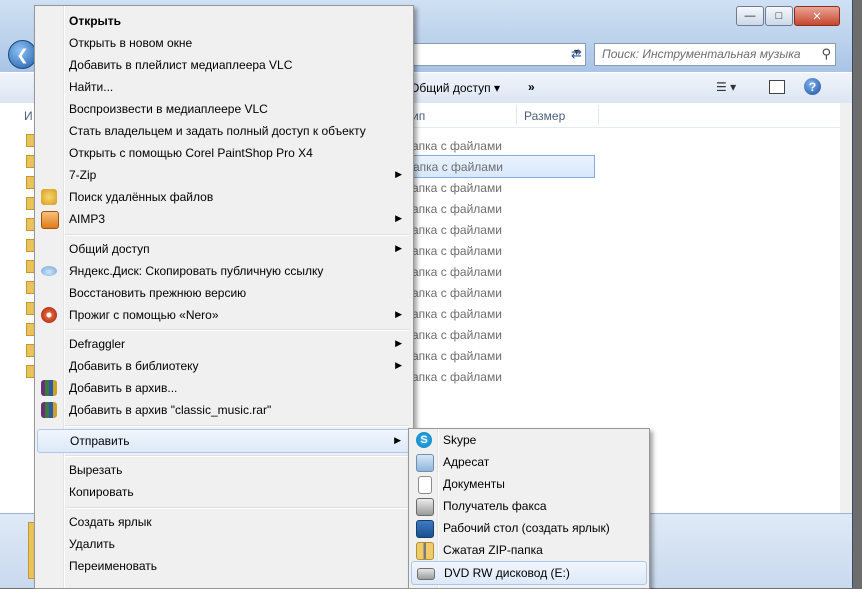 Image resolution: width=862 pixels, height=589 pixels. I want to click on view-options-icon: ☰ ▾, so click(726, 87).